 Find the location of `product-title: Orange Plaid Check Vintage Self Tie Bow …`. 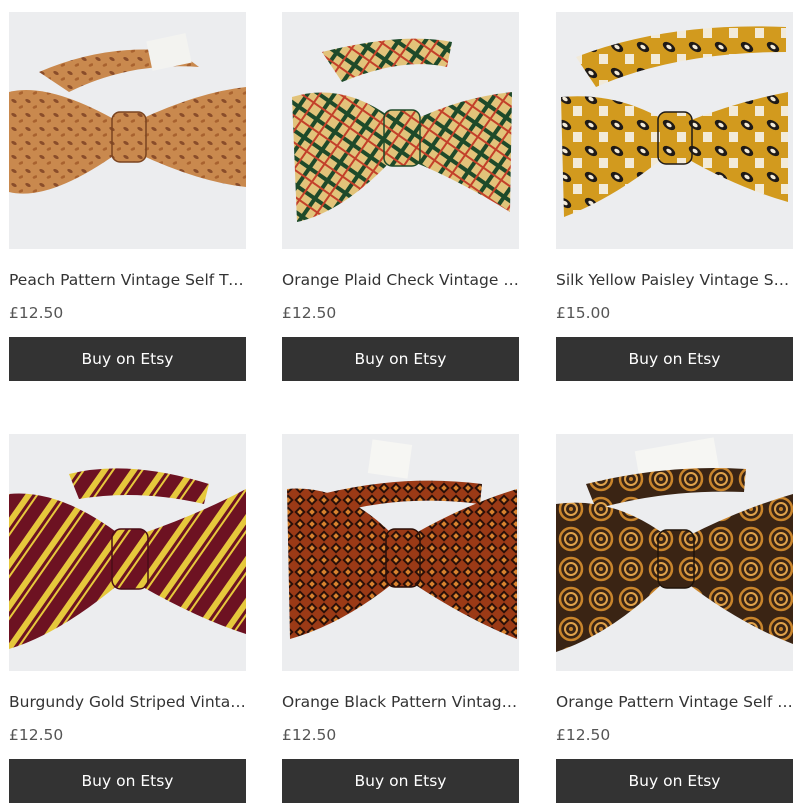

product-title: Orange Plaid Check Vintage Self Tie Bow … is located at coordinates (400, 280).